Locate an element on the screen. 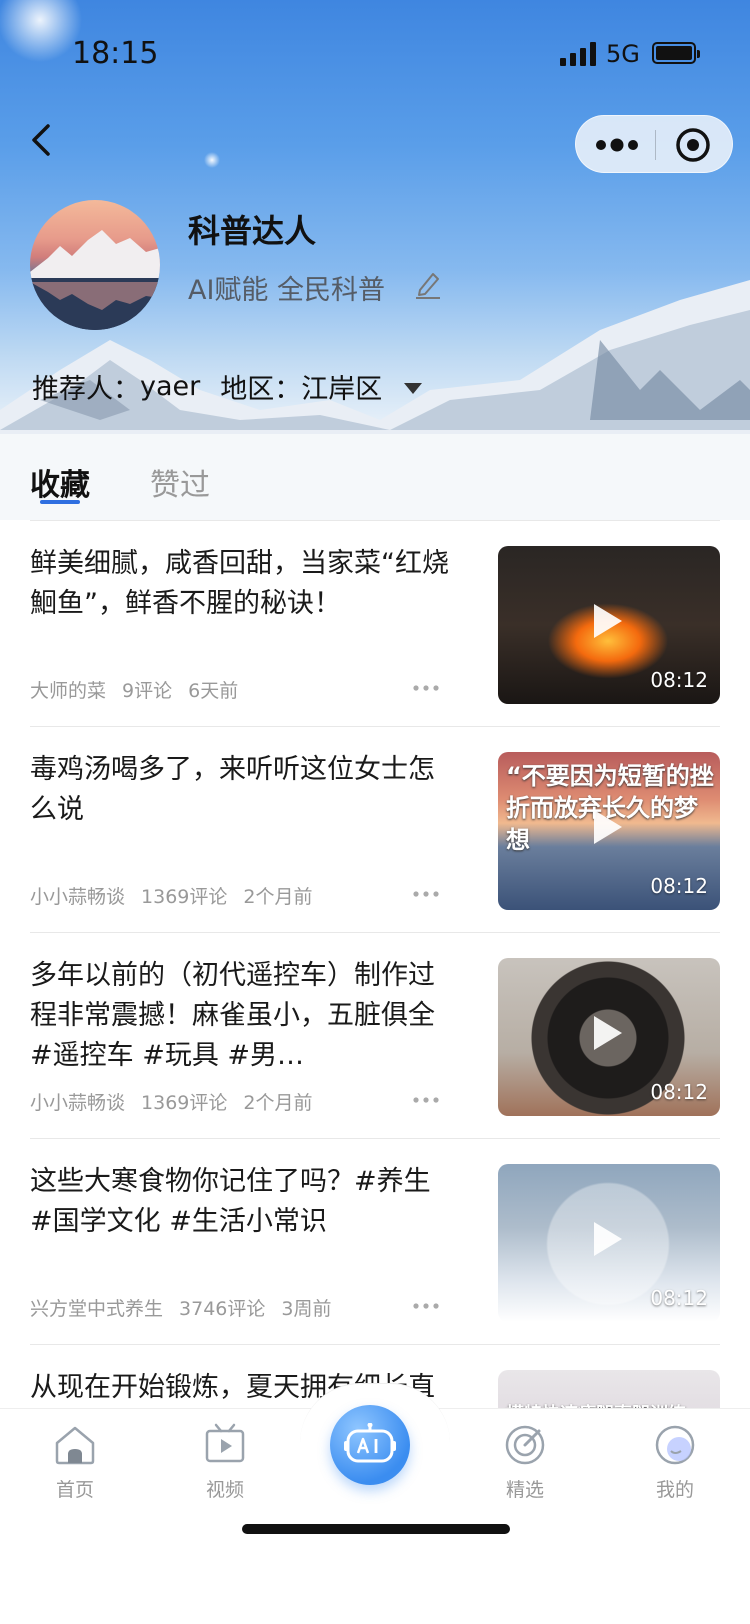 The height and width of the screenshot is (1624, 750). caret-down-icon is located at coordinates (413, 388).